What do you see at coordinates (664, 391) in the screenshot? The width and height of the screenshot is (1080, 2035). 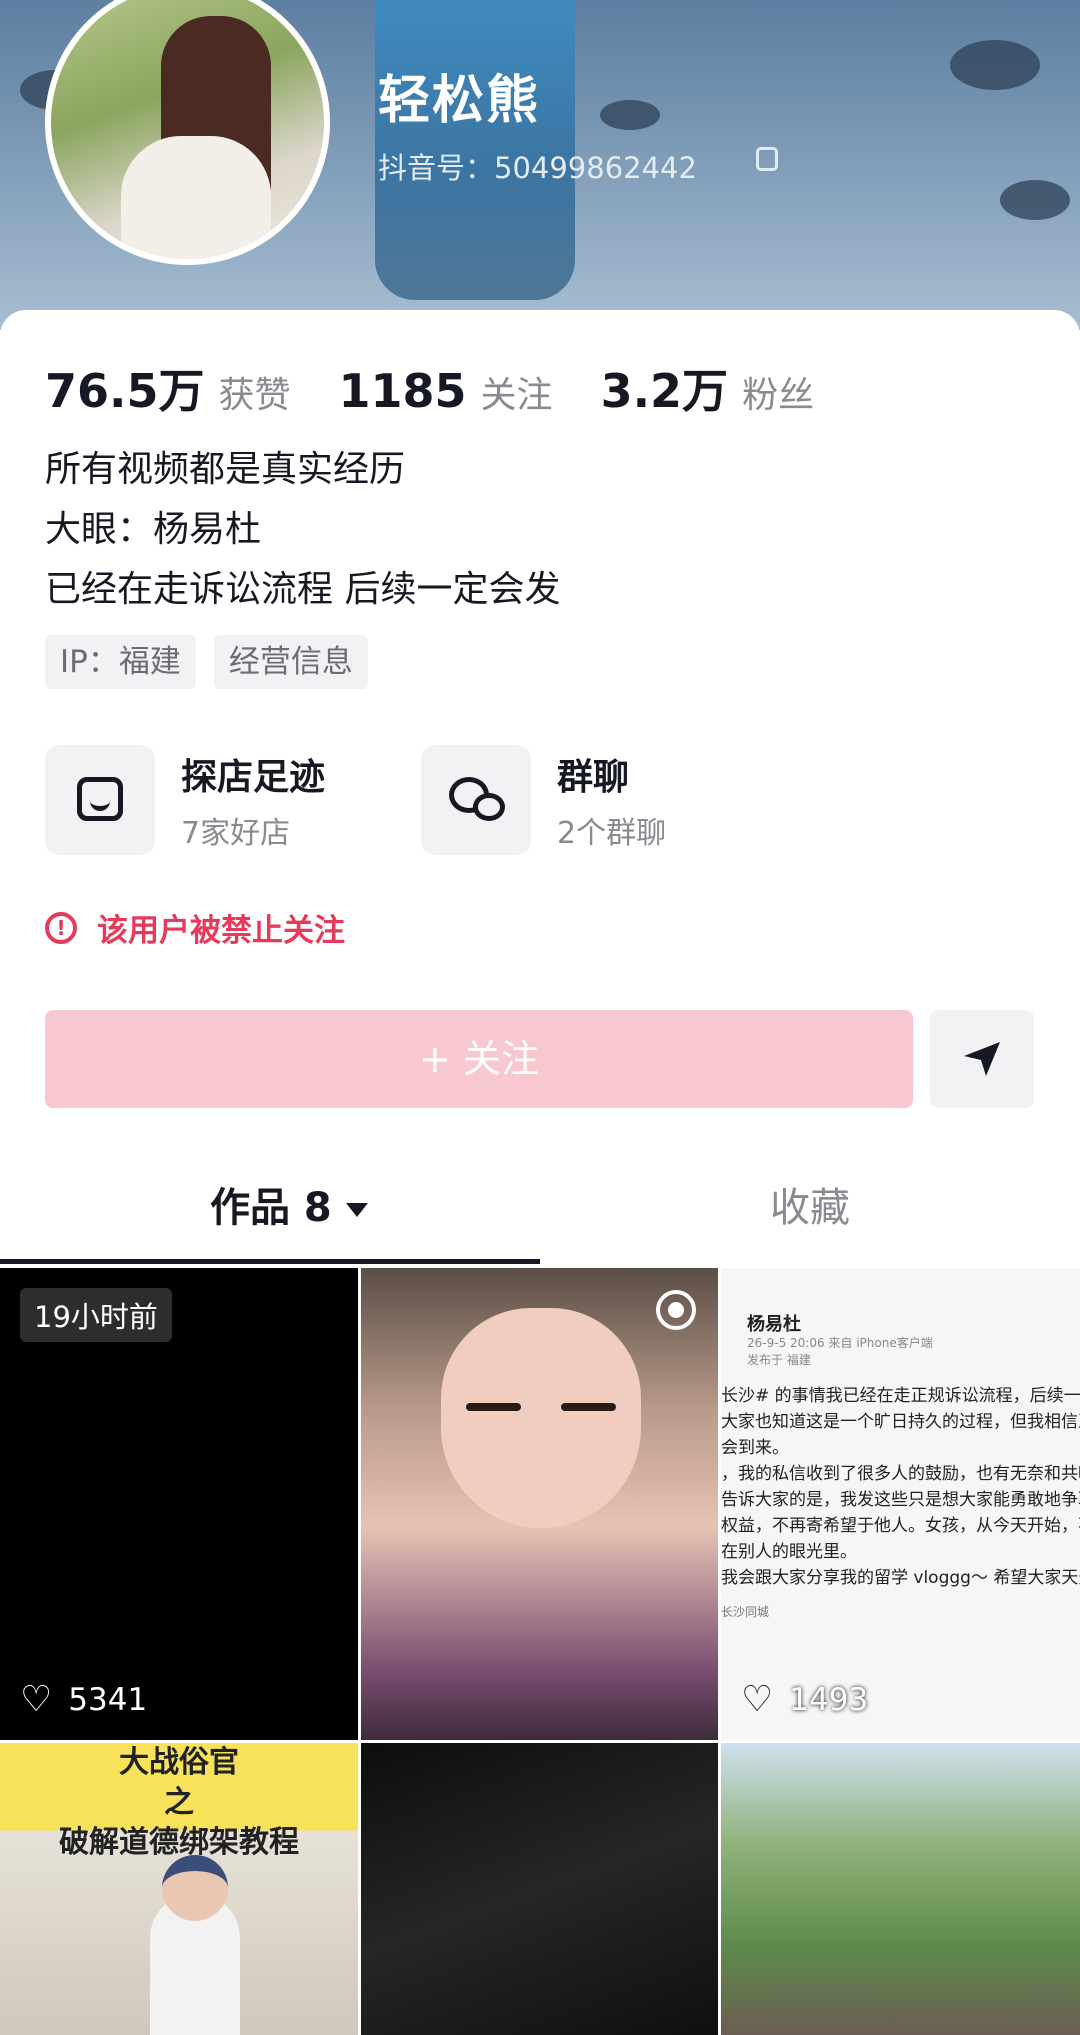 I see `stat-value: 3.2万` at bounding box center [664, 391].